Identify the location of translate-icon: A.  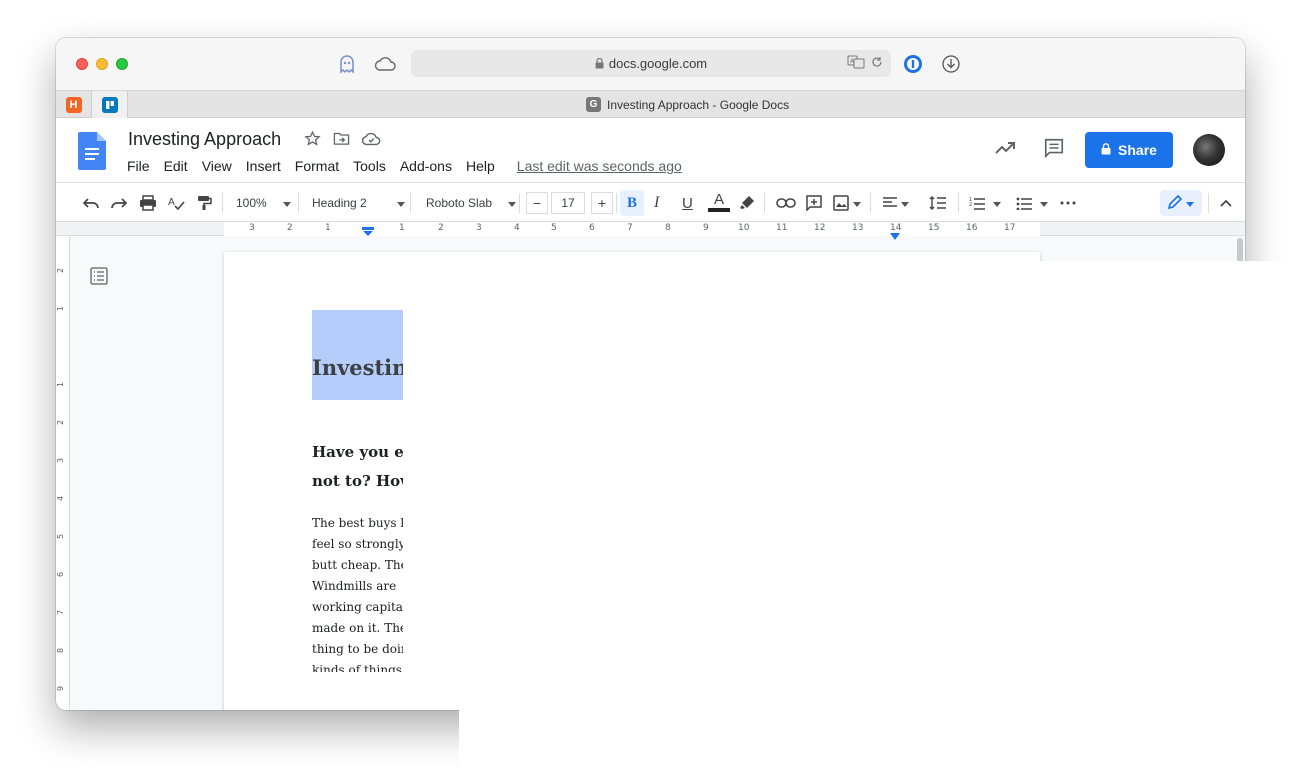
(856, 63).